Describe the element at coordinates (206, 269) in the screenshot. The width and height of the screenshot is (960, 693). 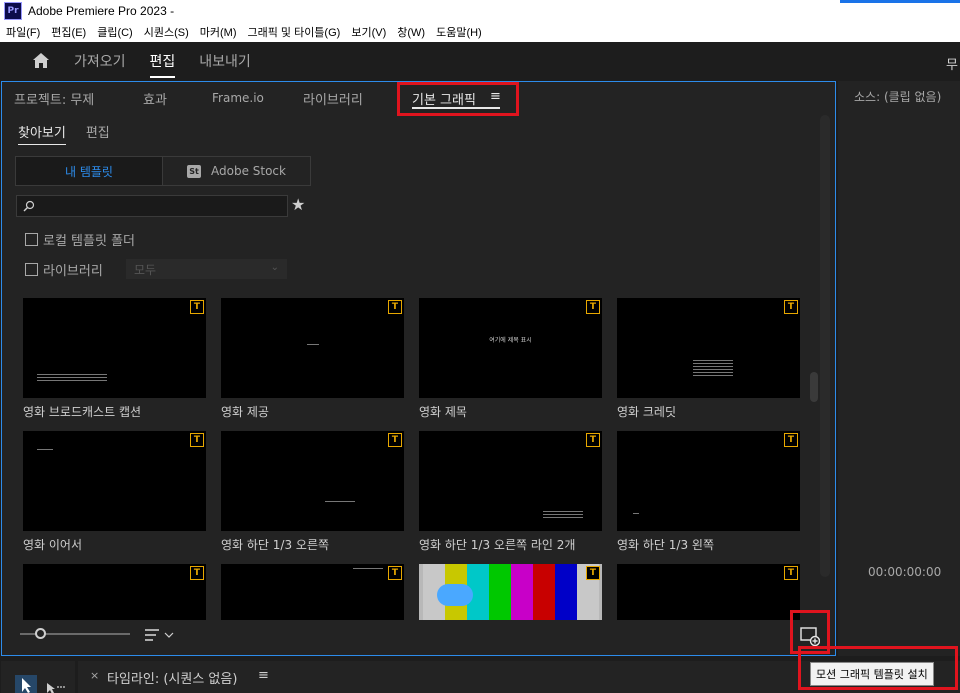
I see `library-select: 모두 ⌄` at that location.